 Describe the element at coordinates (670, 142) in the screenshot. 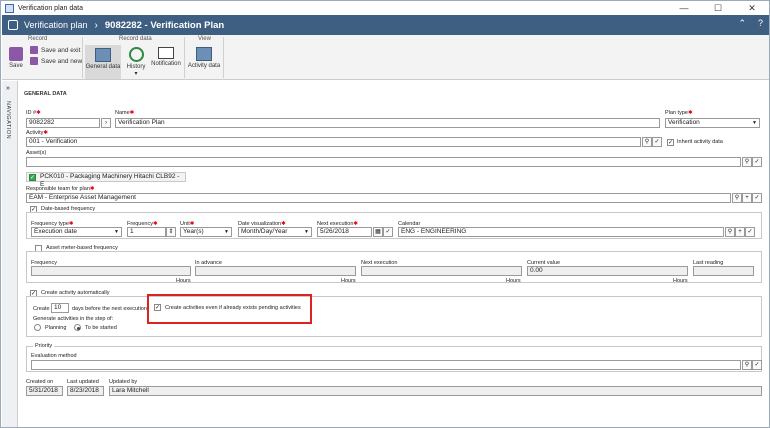

I see `inherit-activity-checkbox: ✓` at that location.